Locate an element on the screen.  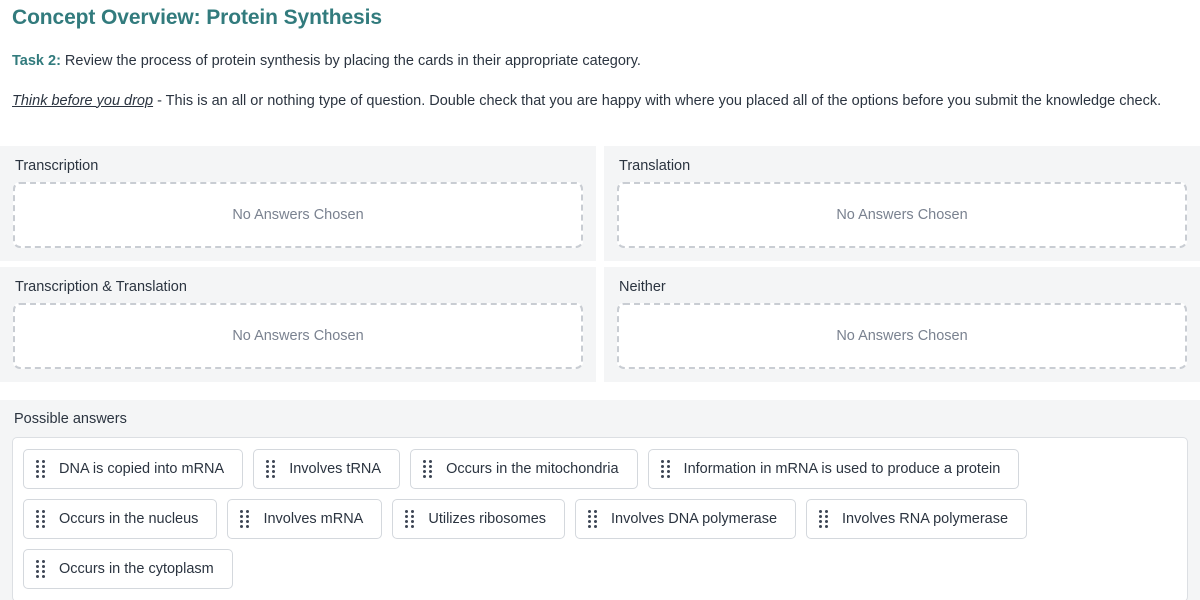
drop-zone-neither: Neither No Answers Chosen is located at coordinates (902, 324).